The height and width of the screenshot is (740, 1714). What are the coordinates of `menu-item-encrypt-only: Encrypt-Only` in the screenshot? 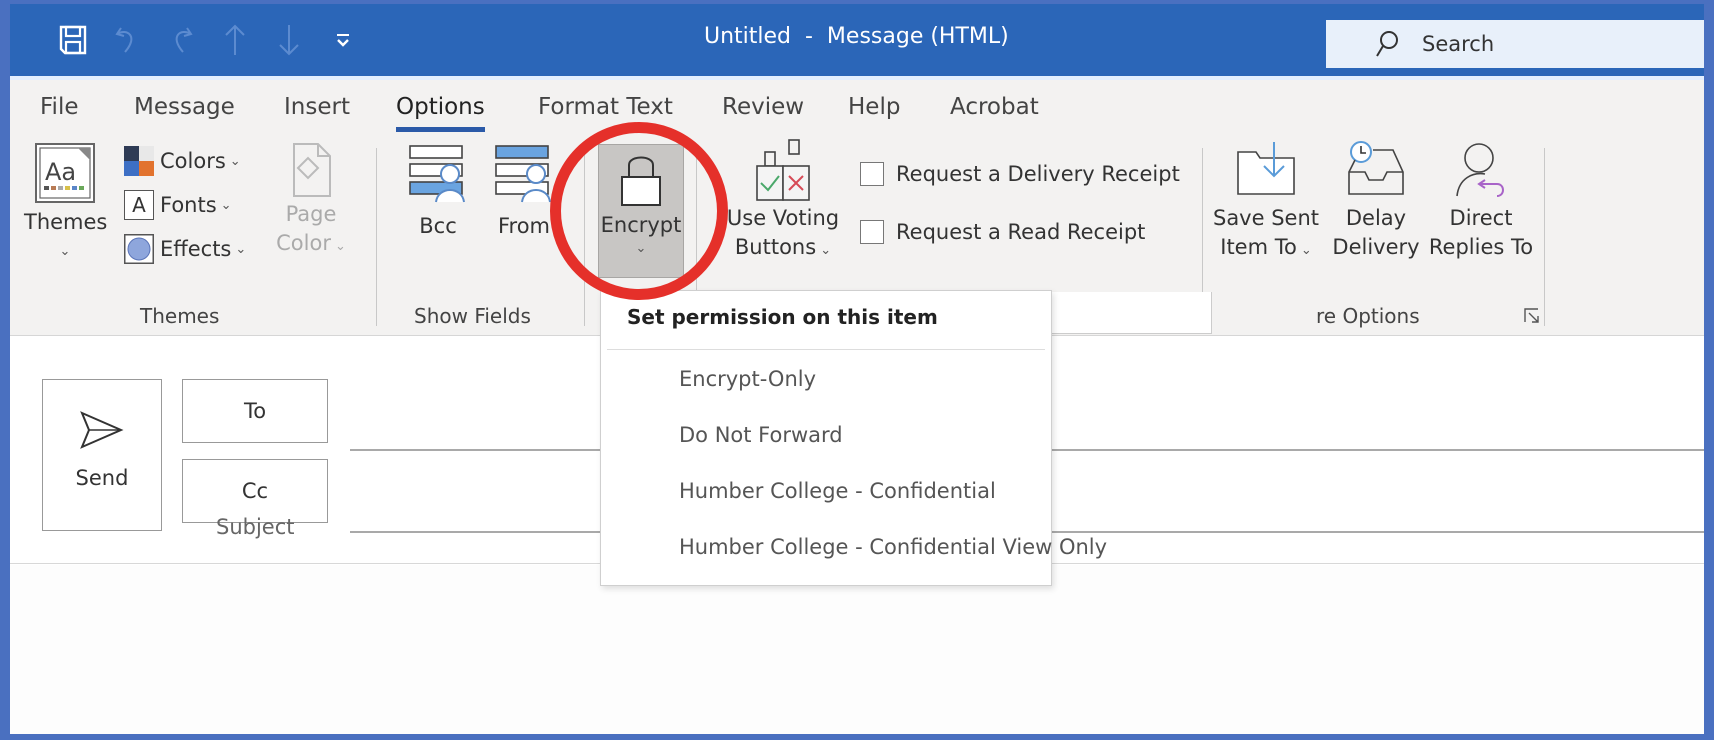 It's located at (747, 379).